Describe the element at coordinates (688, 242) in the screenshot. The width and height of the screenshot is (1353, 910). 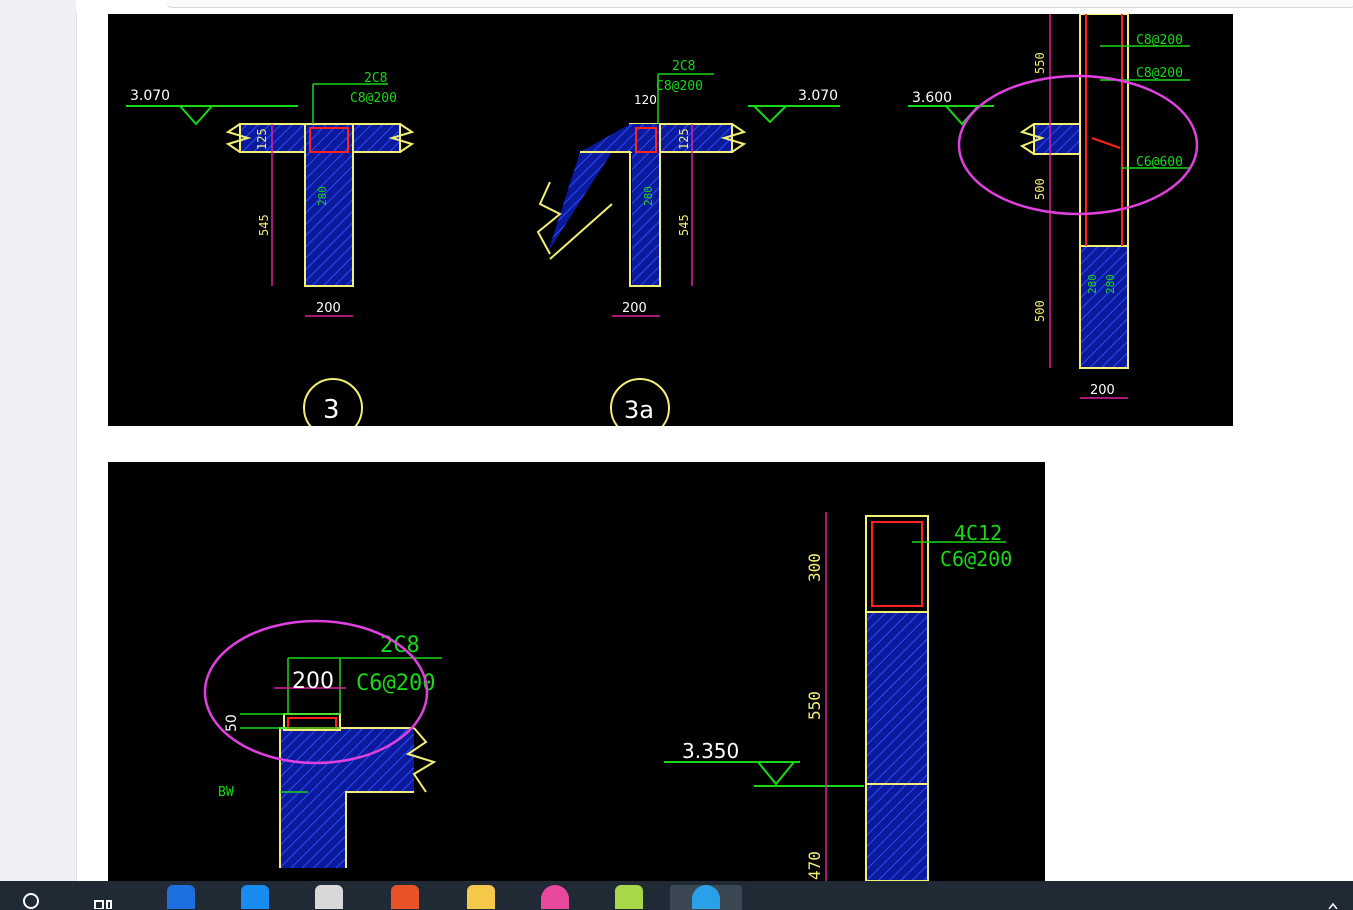
I see `detail-3a: 3.070 2C8 C8@200 120 125 545 280 200 3a` at that location.